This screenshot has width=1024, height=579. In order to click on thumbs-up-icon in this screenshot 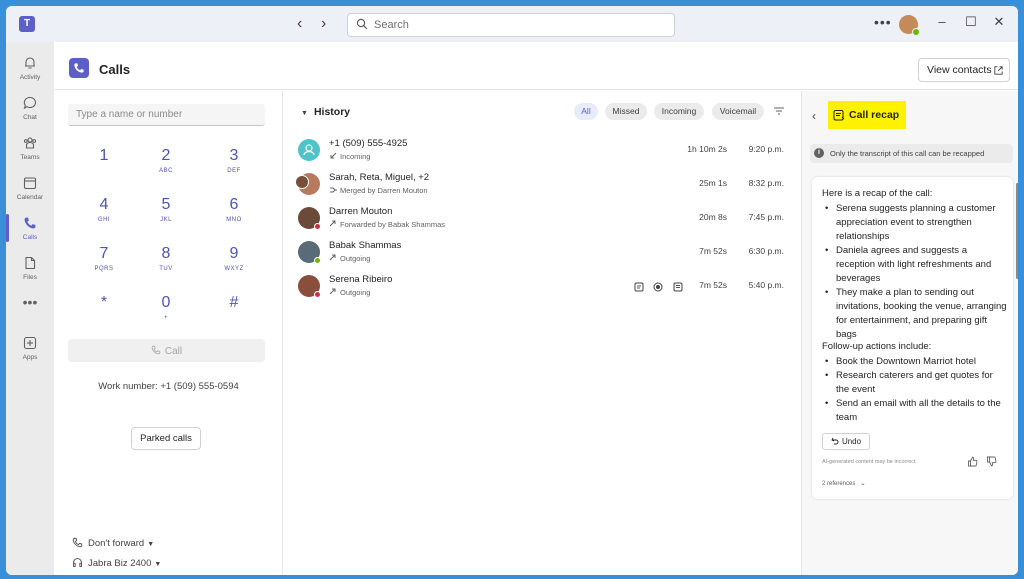, I will do `click(972, 461)`.